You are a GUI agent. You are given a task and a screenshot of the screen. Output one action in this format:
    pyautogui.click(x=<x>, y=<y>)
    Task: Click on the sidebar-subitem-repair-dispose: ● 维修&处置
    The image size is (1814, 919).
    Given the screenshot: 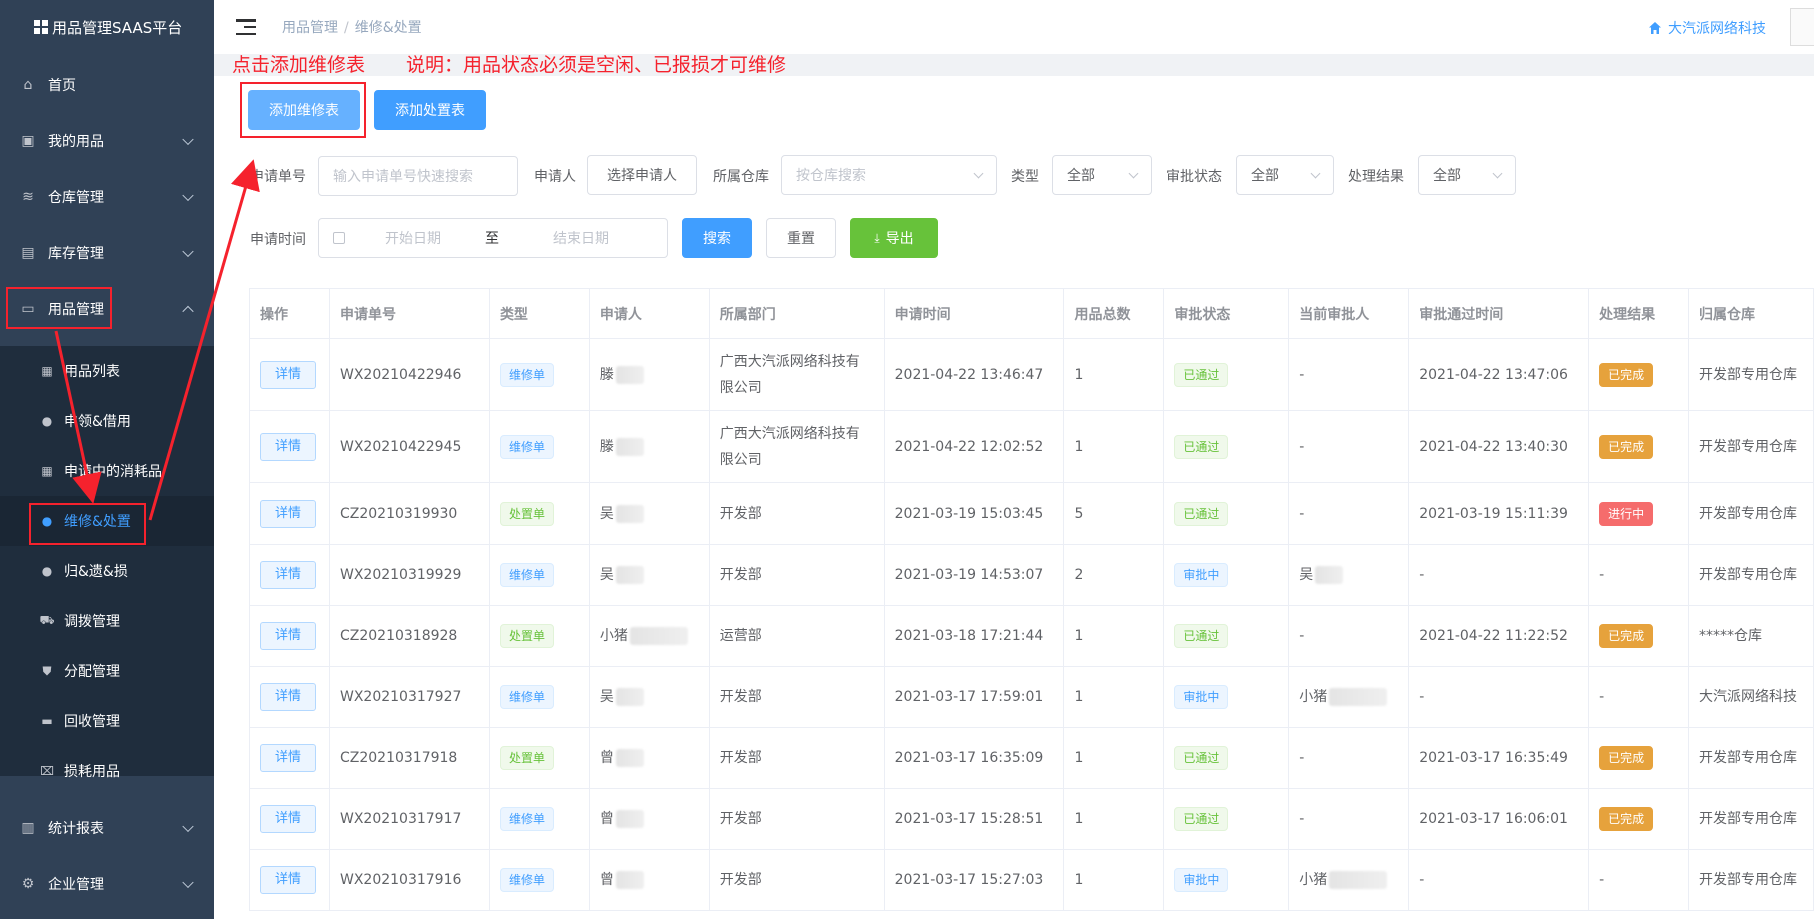 What is the action you would take?
    pyautogui.click(x=107, y=521)
    